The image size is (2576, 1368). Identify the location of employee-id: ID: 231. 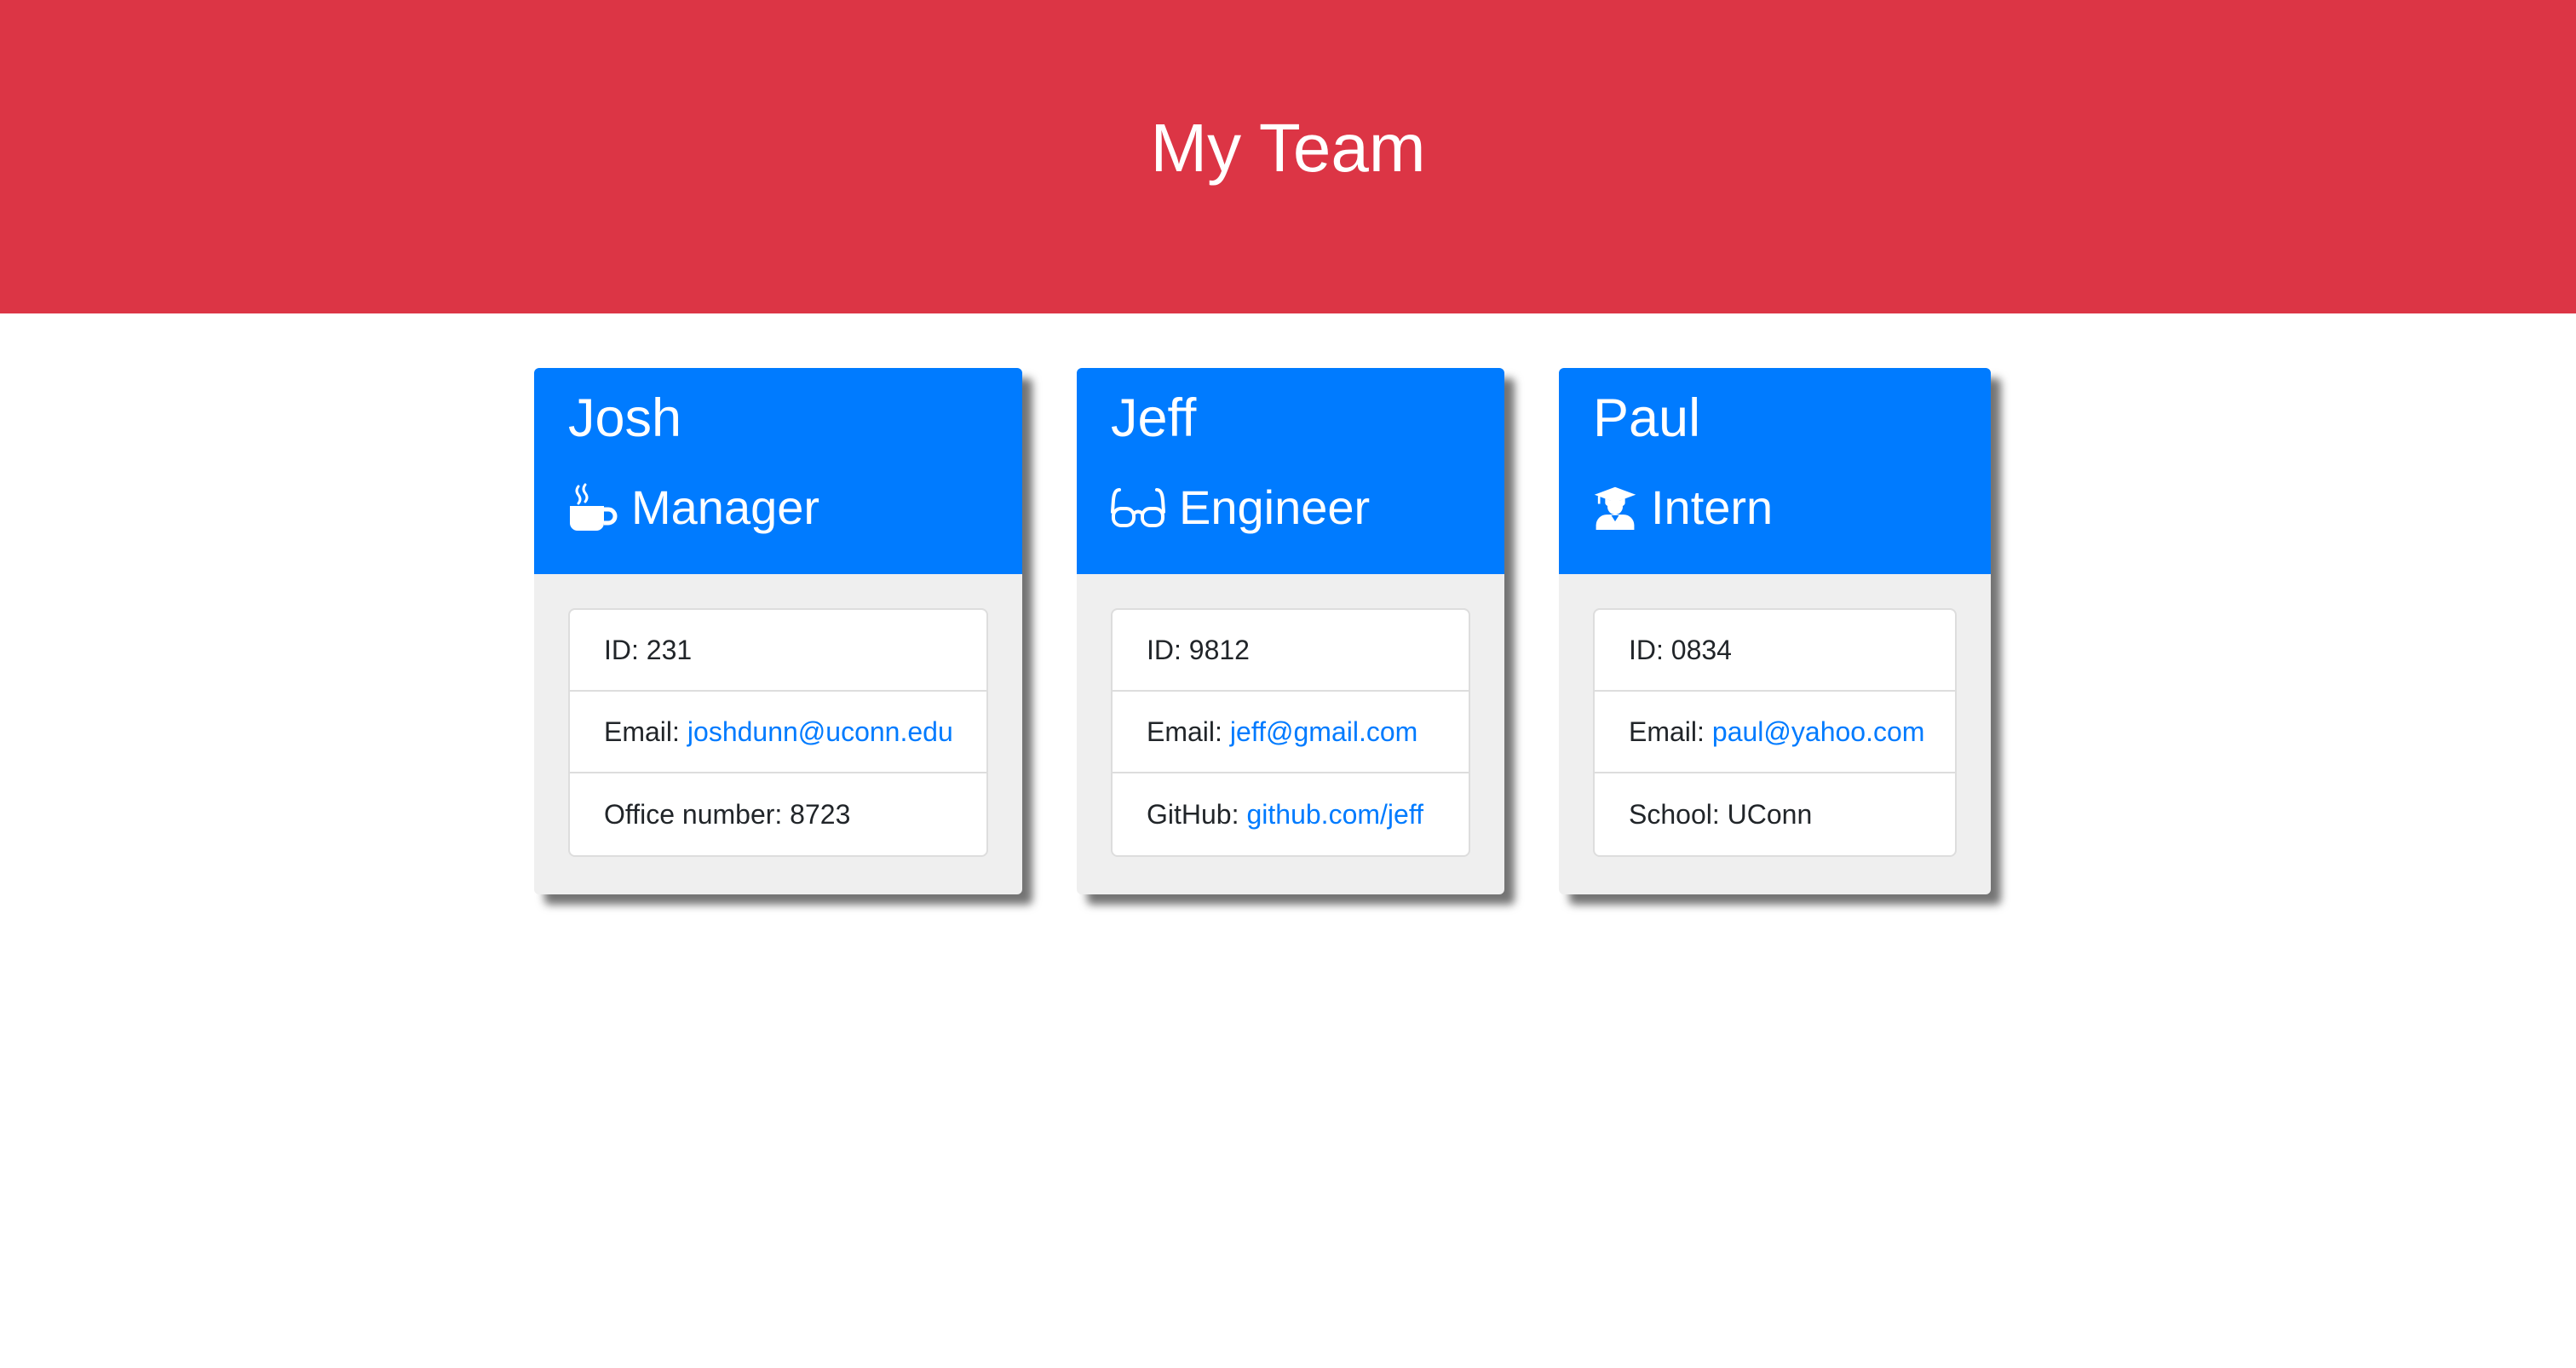
(778, 651).